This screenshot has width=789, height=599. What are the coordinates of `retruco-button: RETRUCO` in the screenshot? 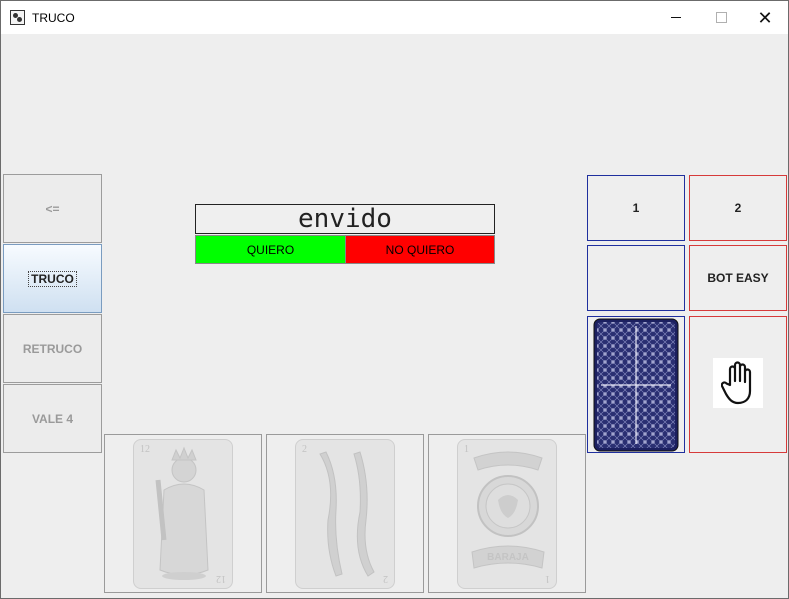 It's located at (52, 348).